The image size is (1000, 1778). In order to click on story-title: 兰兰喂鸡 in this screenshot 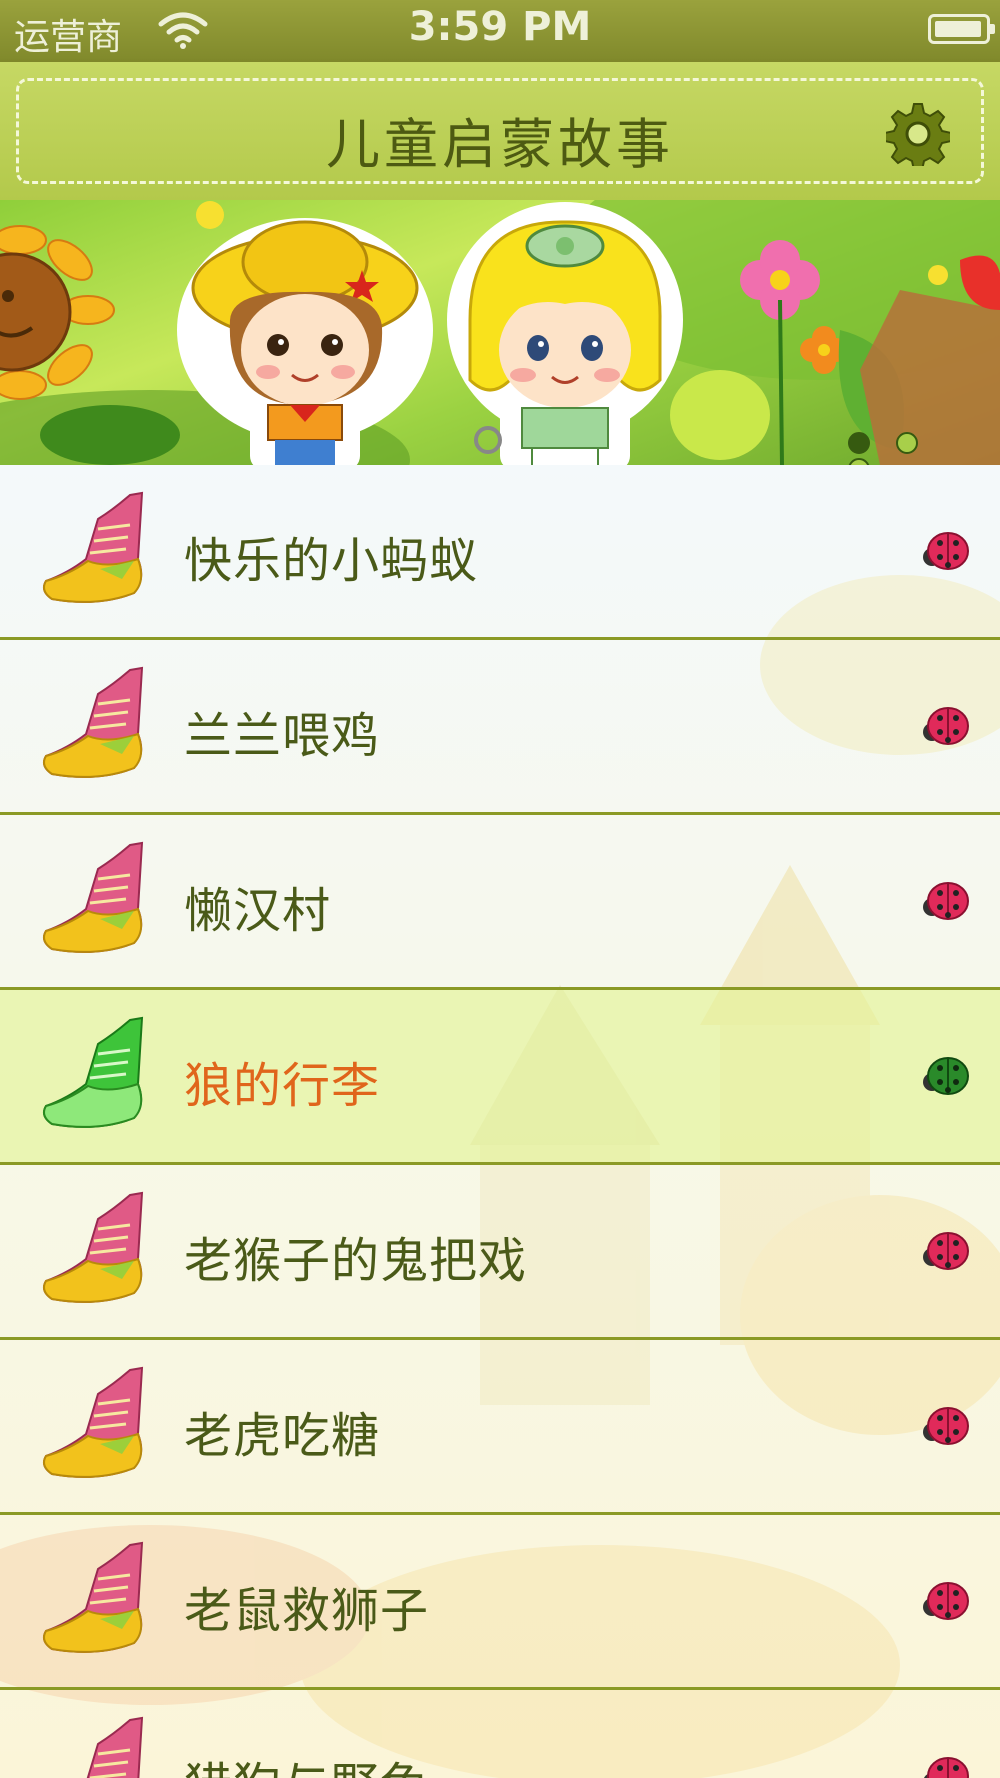, I will do `click(282, 736)`.